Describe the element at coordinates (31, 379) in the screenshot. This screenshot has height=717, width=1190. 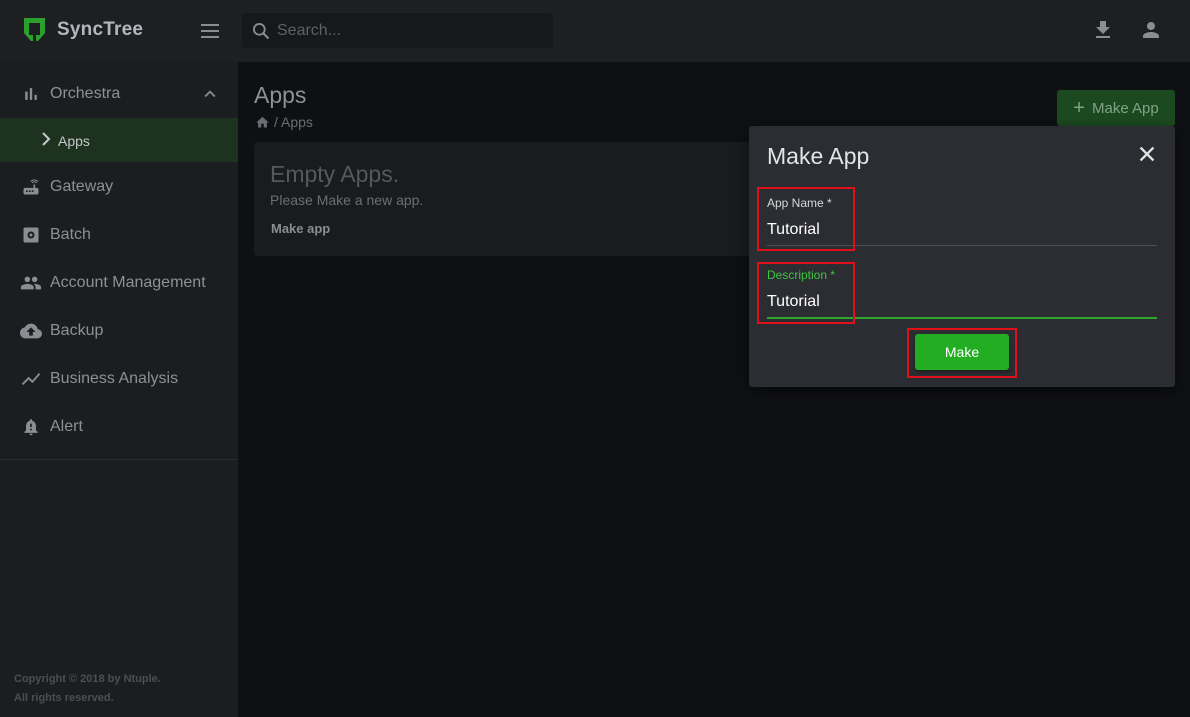
I see `trend-line-icon` at that location.